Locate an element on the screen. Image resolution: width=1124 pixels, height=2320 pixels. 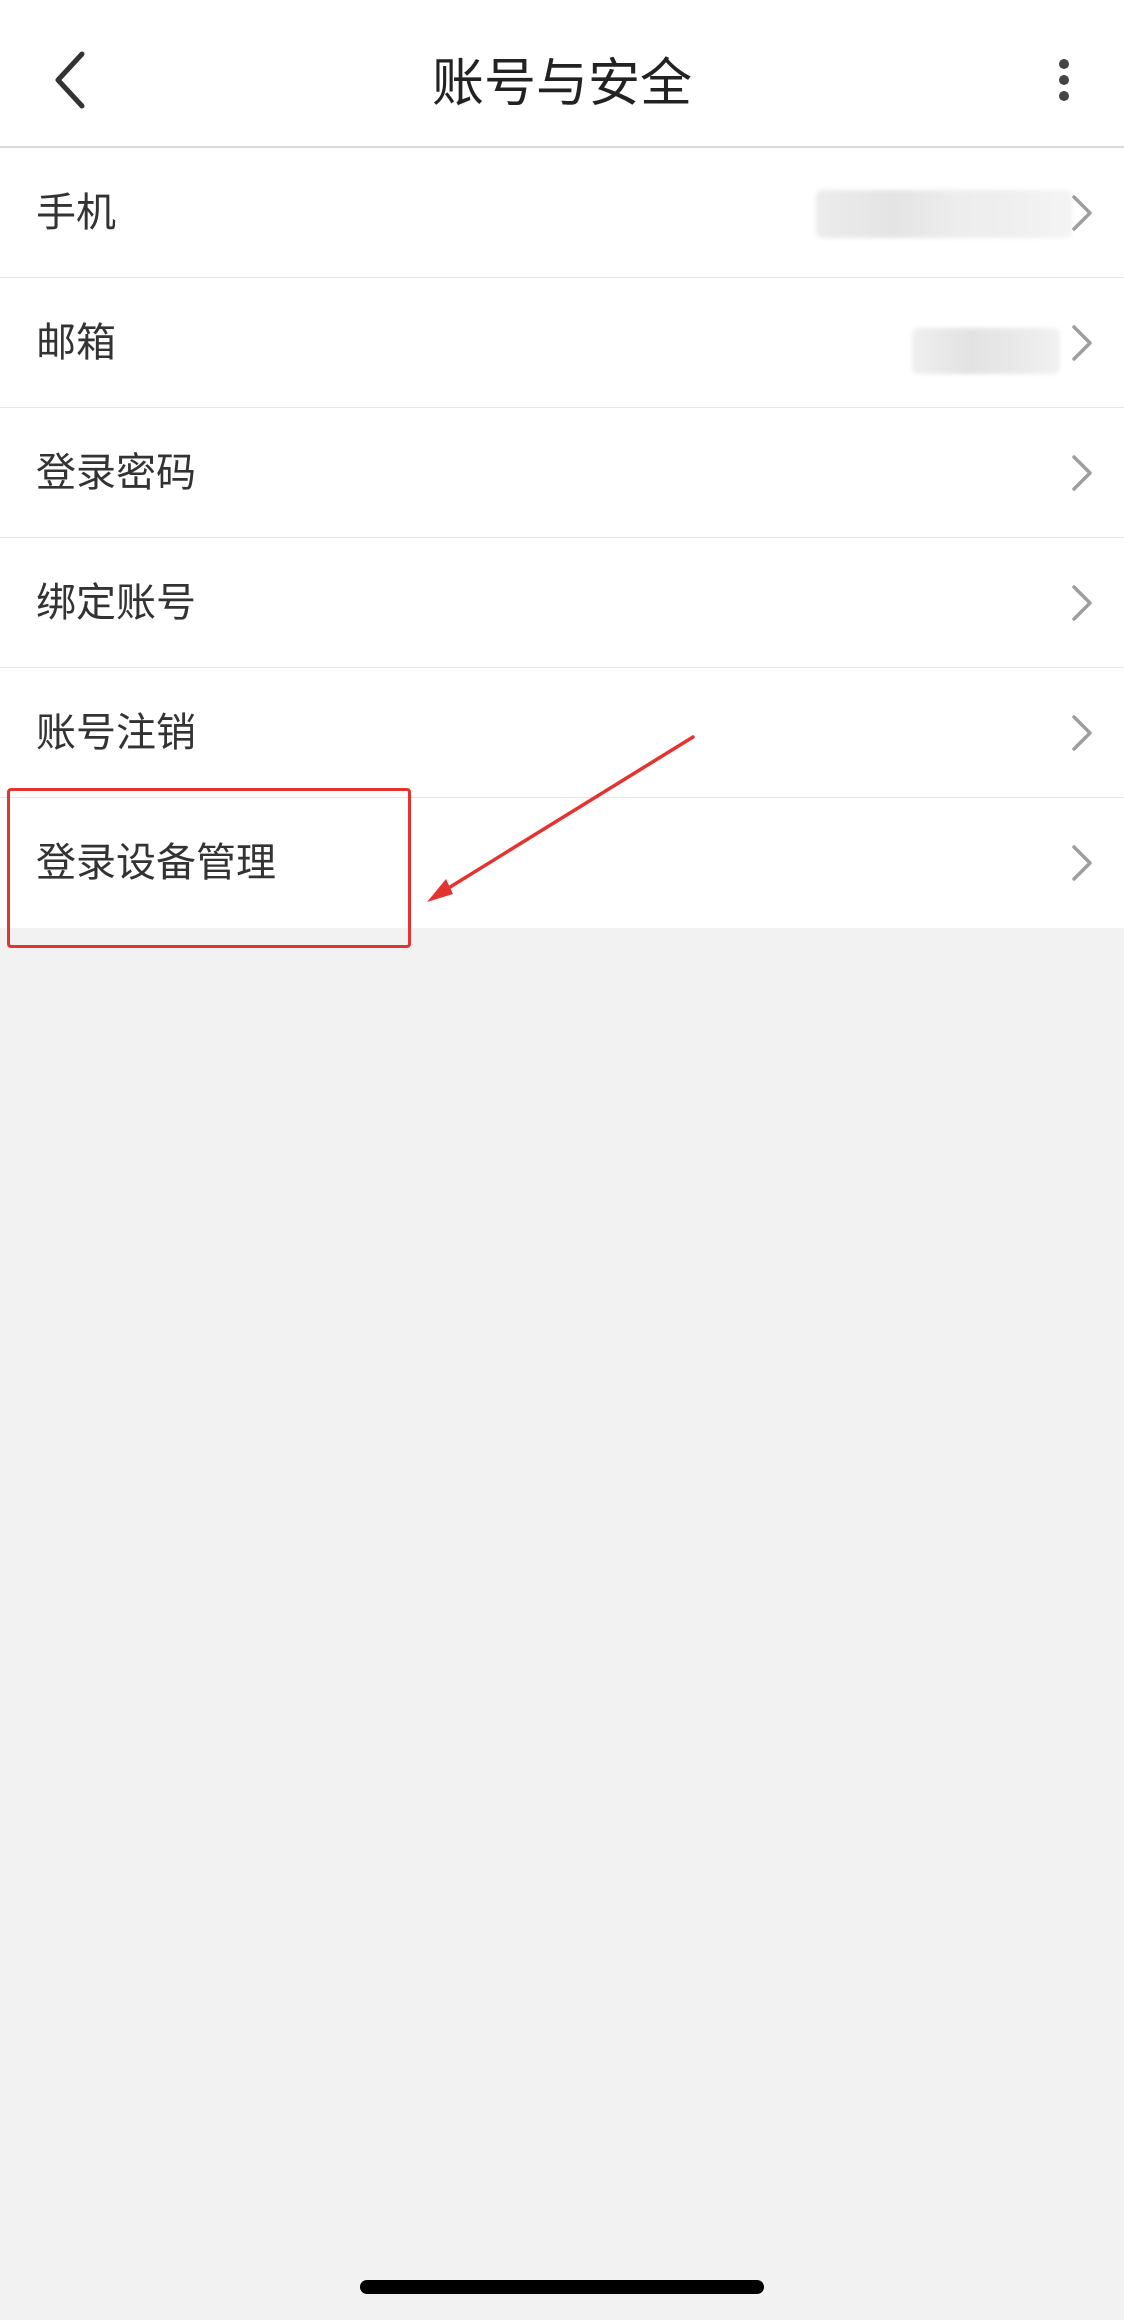
back-button is located at coordinates (70, 80).